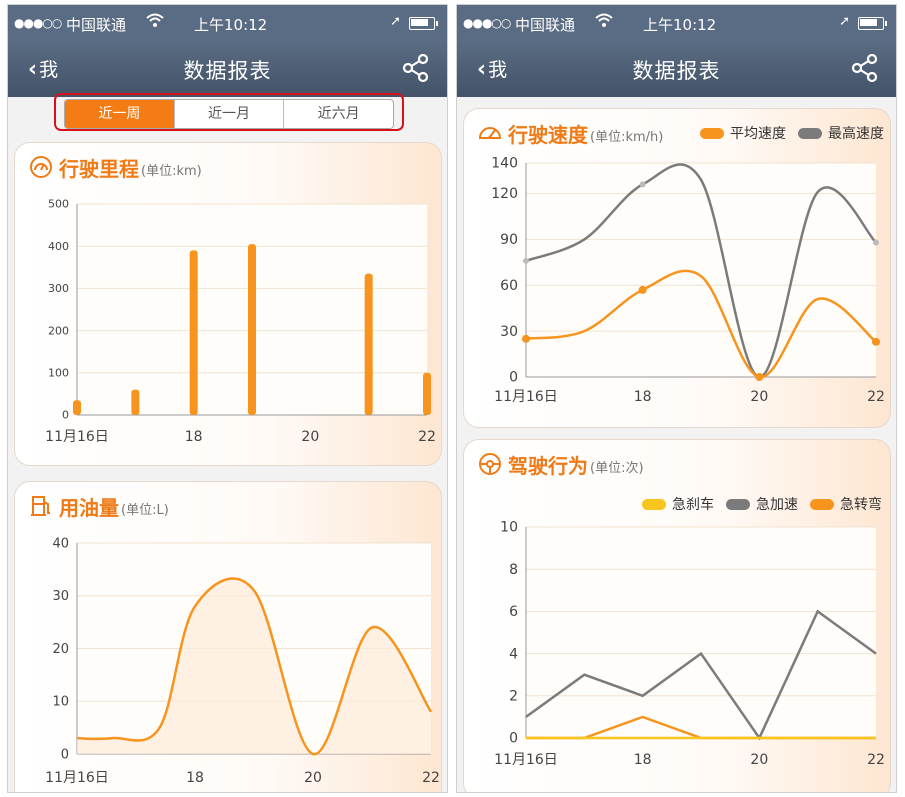  Describe the element at coordinates (513, 696) in the screenshot. I see `y-tick-label: 2` at that location.